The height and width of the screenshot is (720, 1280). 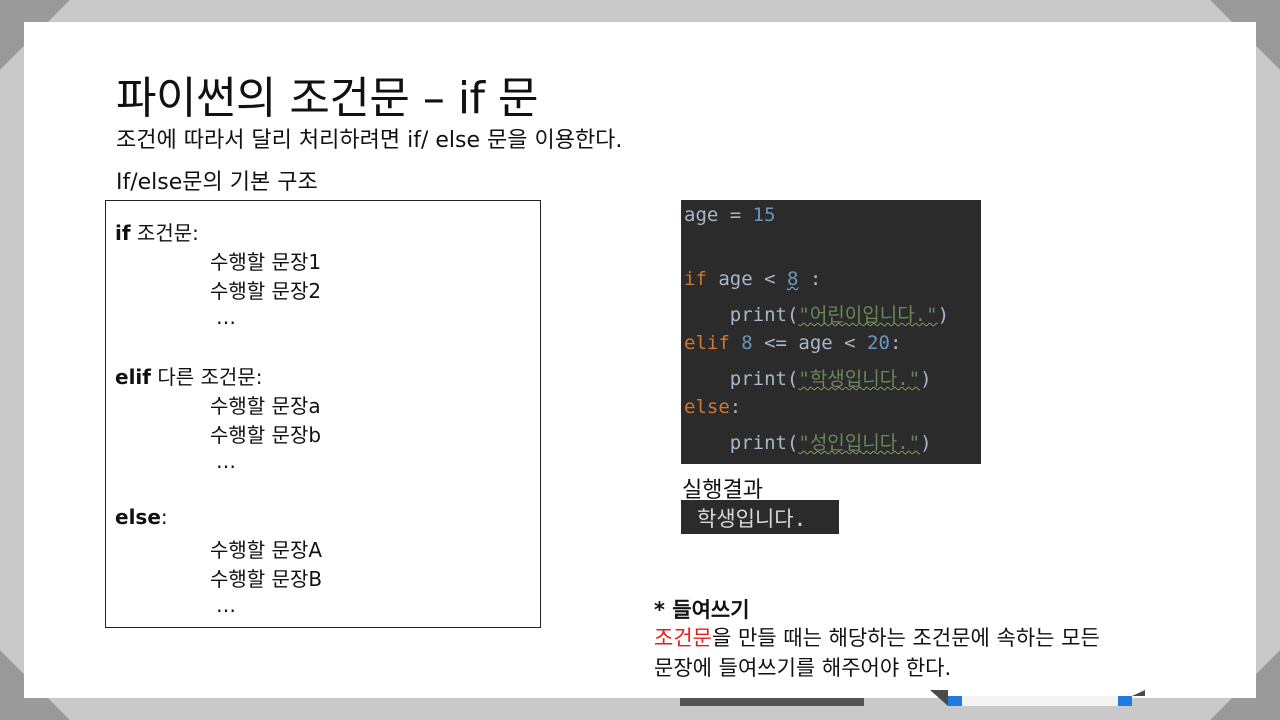 I want to click on code-line: print("어린이입니다."), so click(x=817, y=315).